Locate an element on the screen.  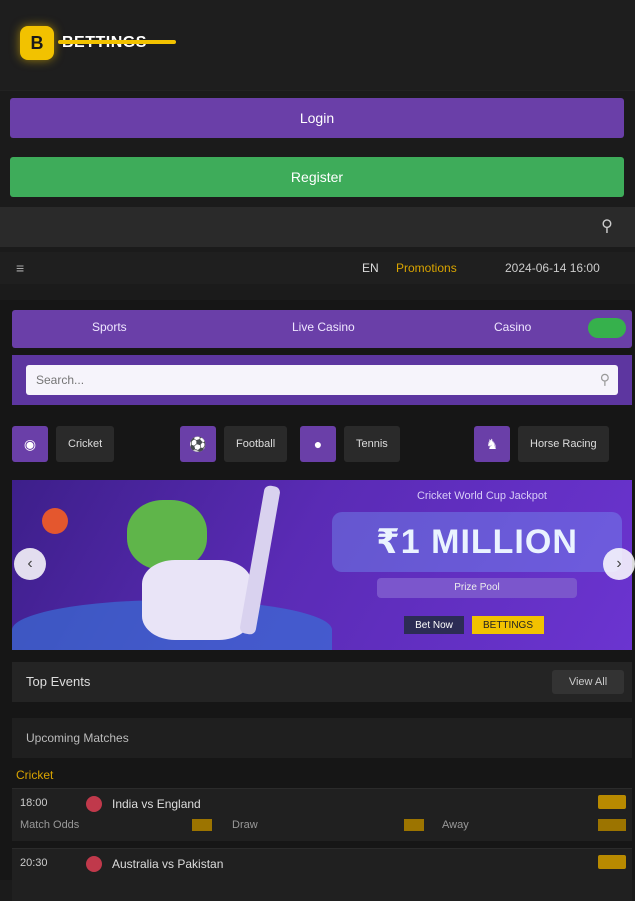
search-input is located at coordinates (322, 380).